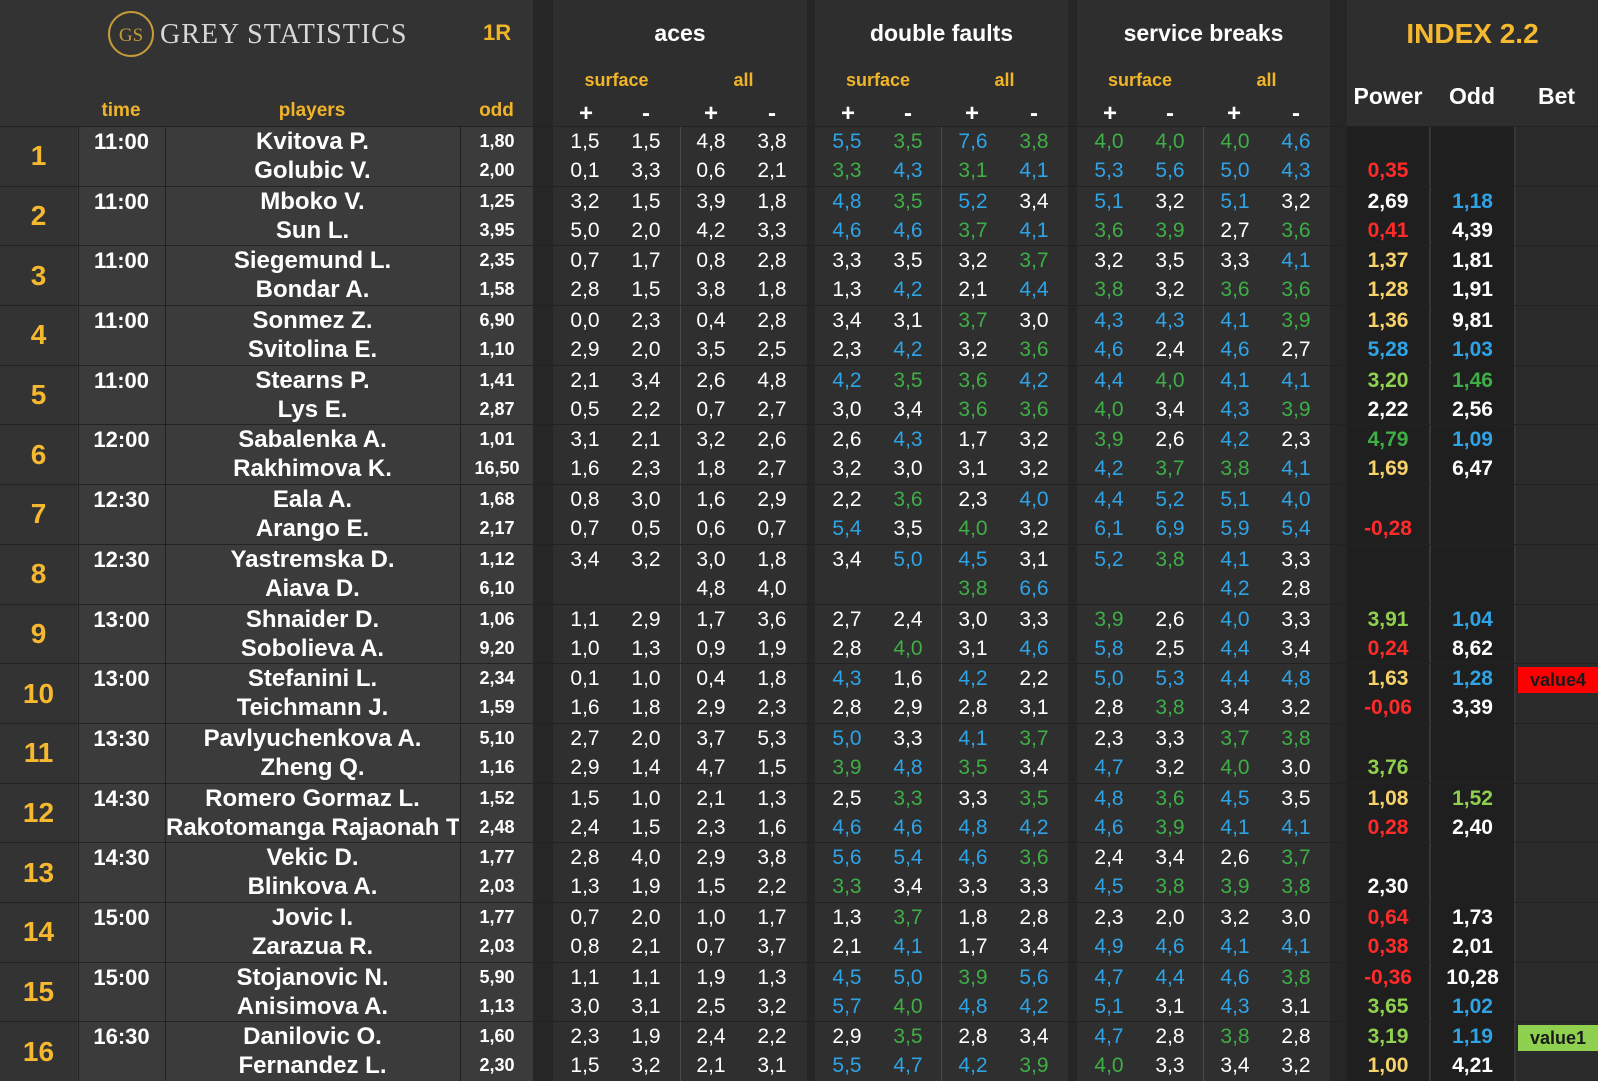 Image resolution: width=1598 pixels, height=1081 pixels. I want to click on player-odd: 2,87, so click(497, 408).